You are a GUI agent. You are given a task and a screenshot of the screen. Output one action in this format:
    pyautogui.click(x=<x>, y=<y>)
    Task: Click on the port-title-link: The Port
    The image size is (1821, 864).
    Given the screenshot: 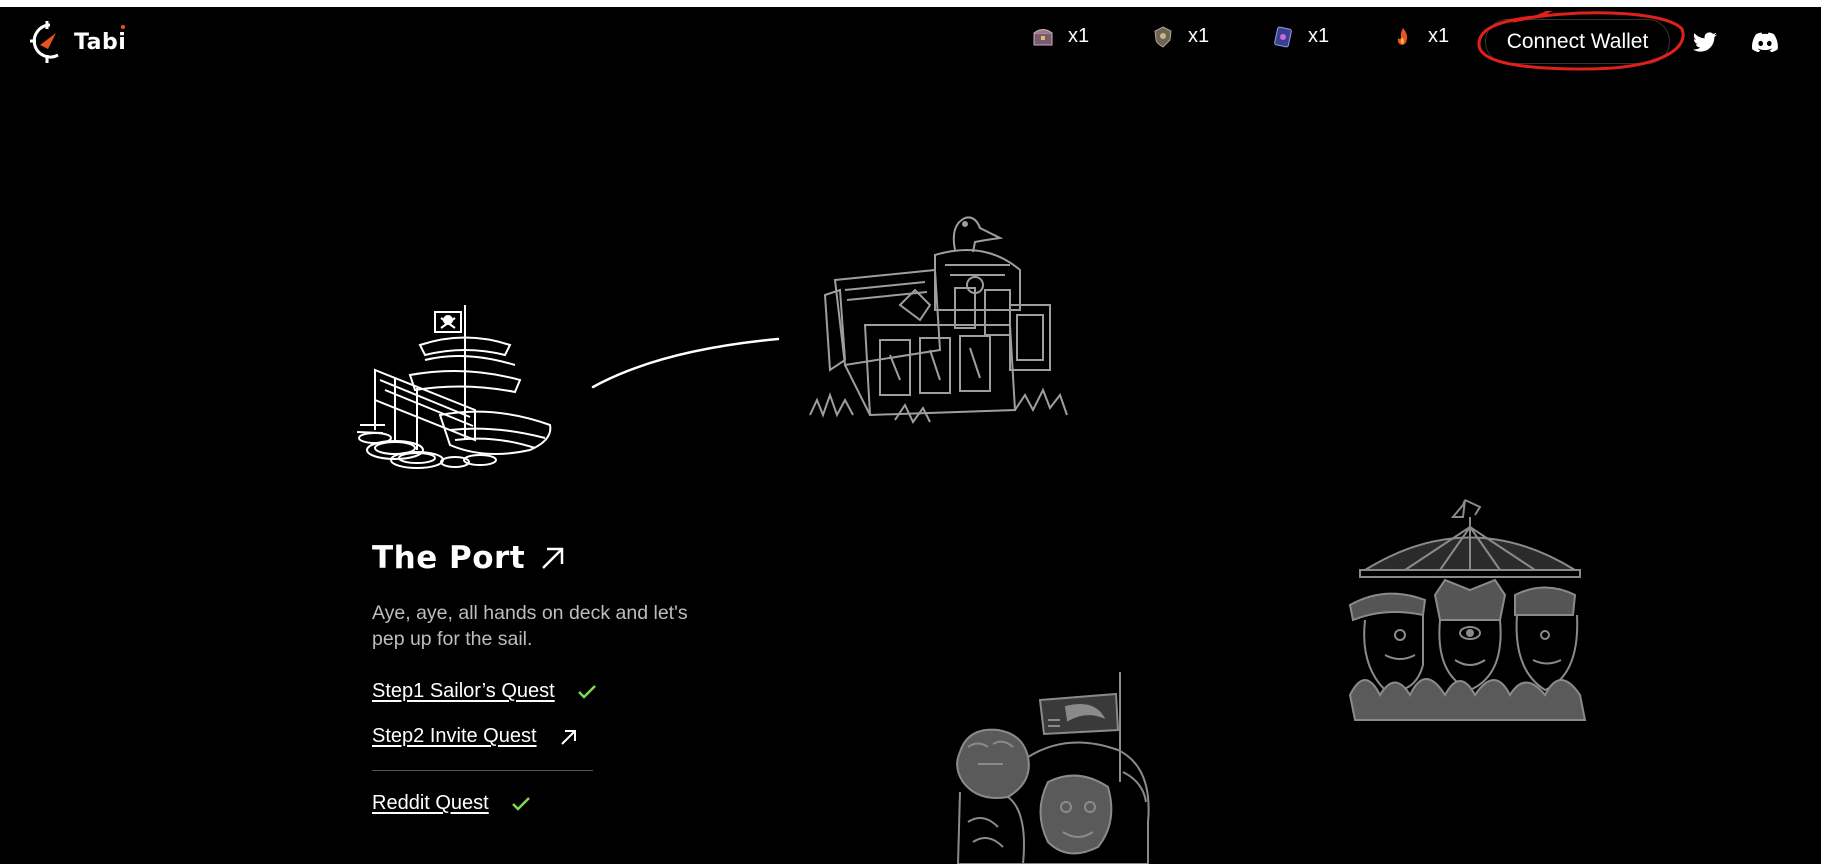 What is the action you would take?
    pyautogui.click(x=469, y=558)
    